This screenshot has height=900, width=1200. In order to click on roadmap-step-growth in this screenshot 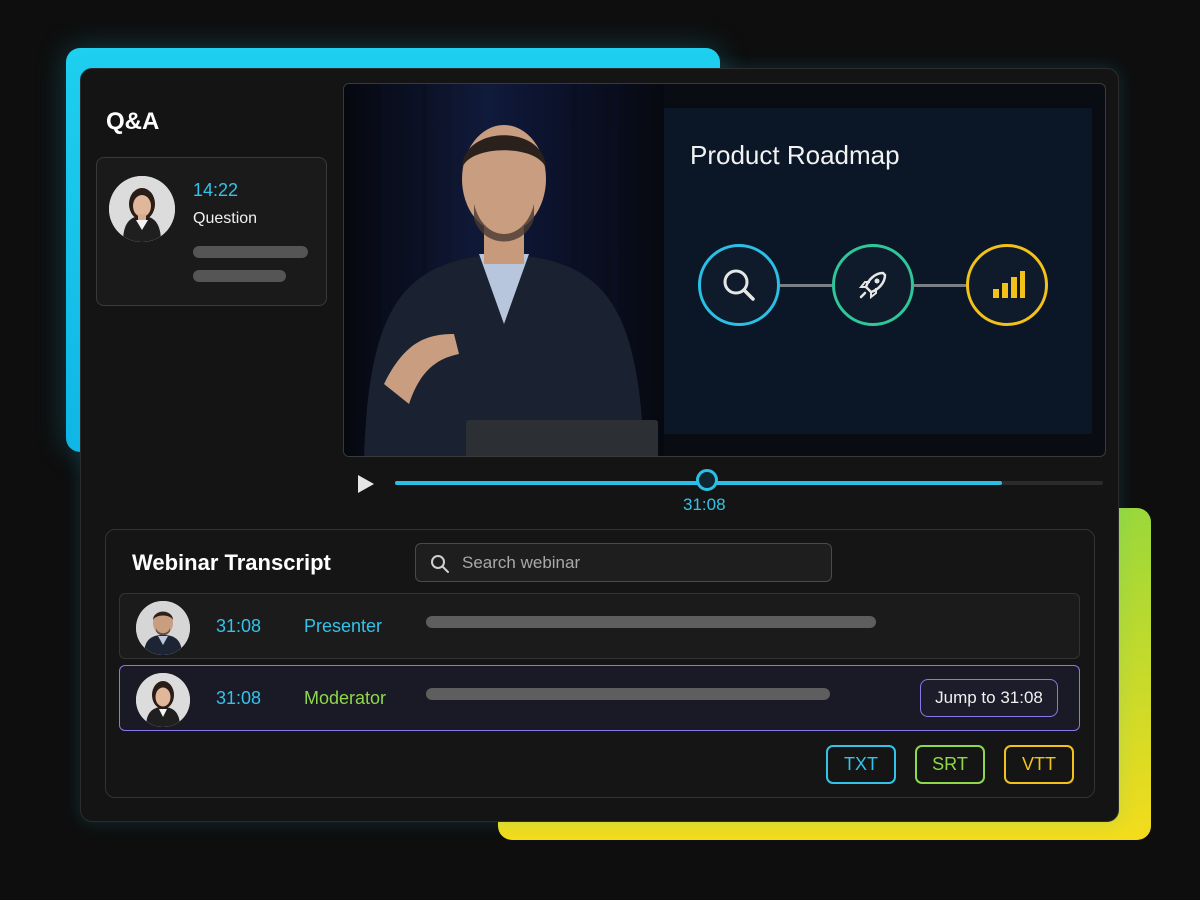, I will do `click(1007, 285)`.